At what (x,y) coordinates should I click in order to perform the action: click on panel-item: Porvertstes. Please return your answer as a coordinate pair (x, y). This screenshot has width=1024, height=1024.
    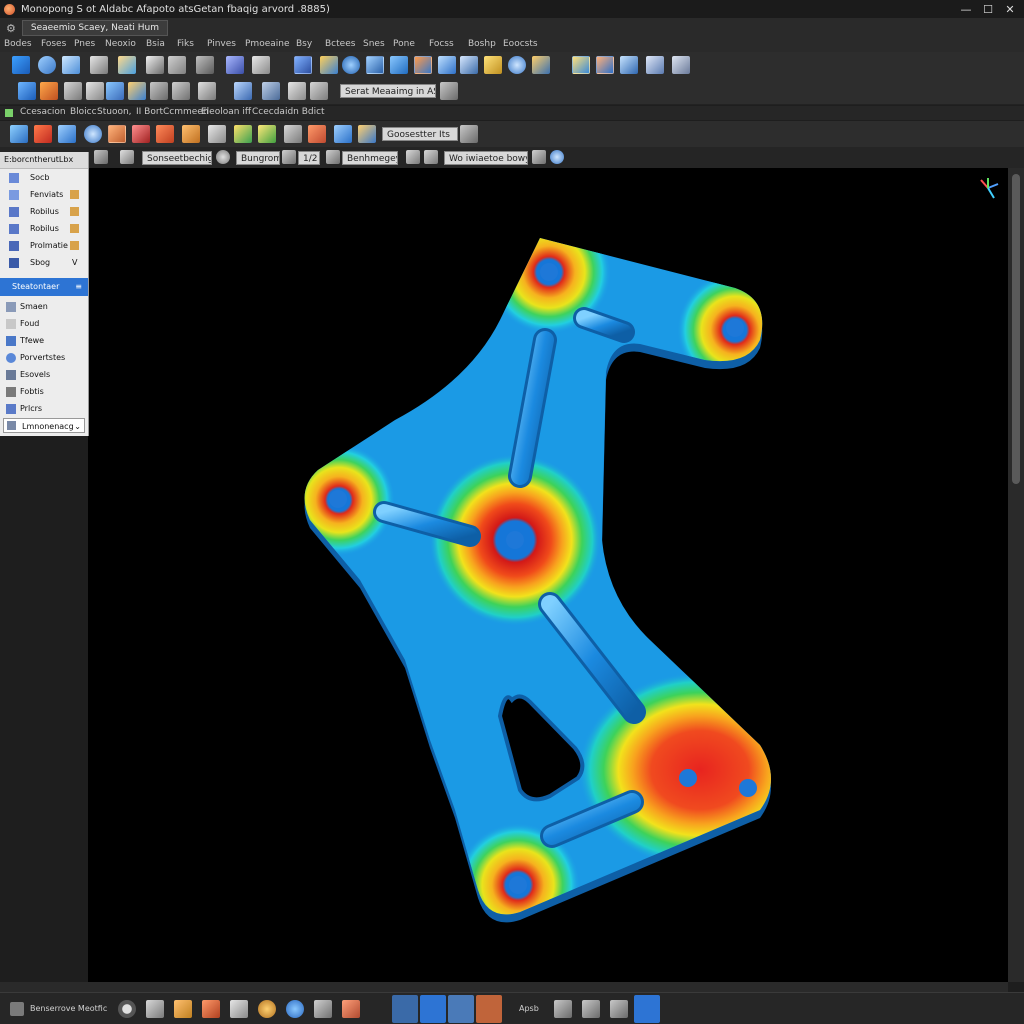
    Looking at the image, I should click on (44, 358).